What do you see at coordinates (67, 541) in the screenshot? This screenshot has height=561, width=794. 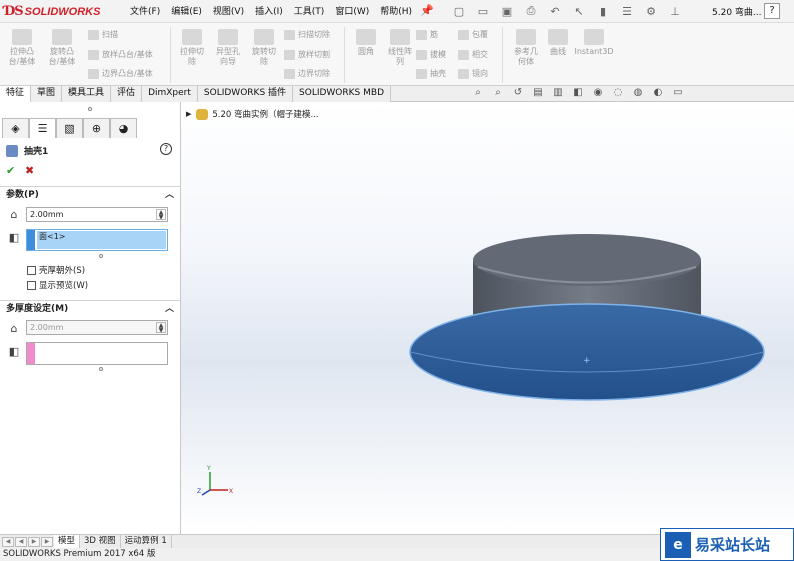 I see `tab-model: 模型` at bounding box center [67, 541].